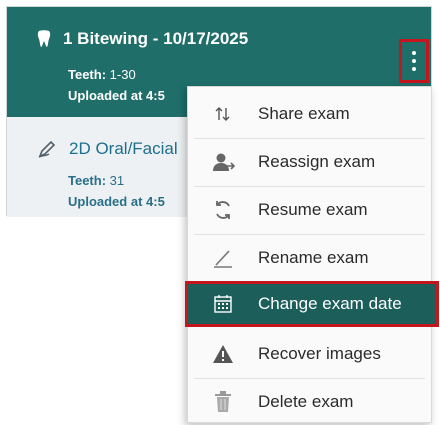  I want to click on tooth-icon, so click(44, 38).